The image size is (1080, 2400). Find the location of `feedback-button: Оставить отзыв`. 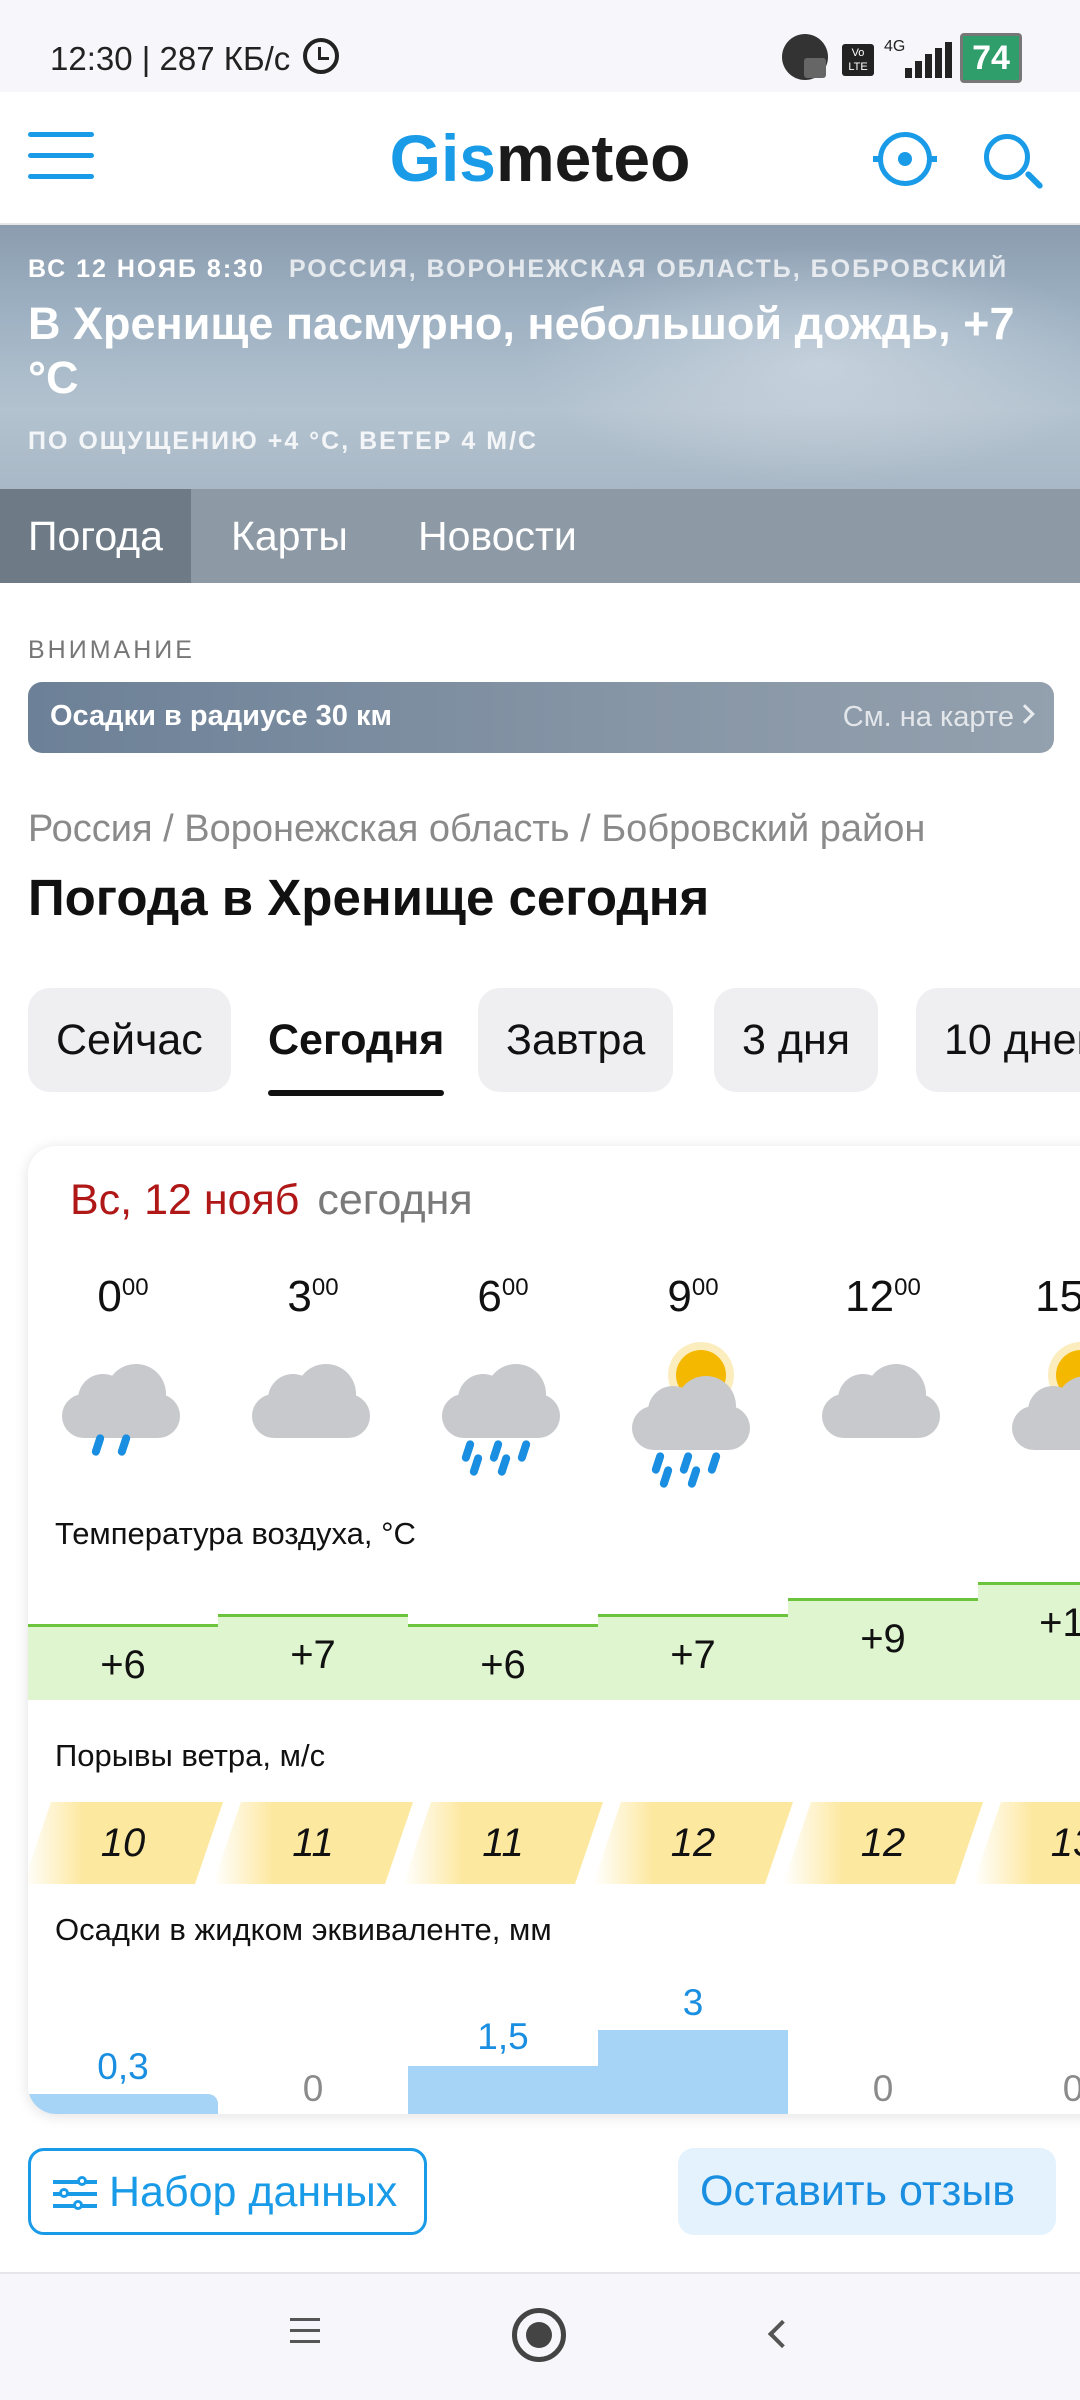

feedback-button: Оставить отзыв is located at coordinates (867, 2191).